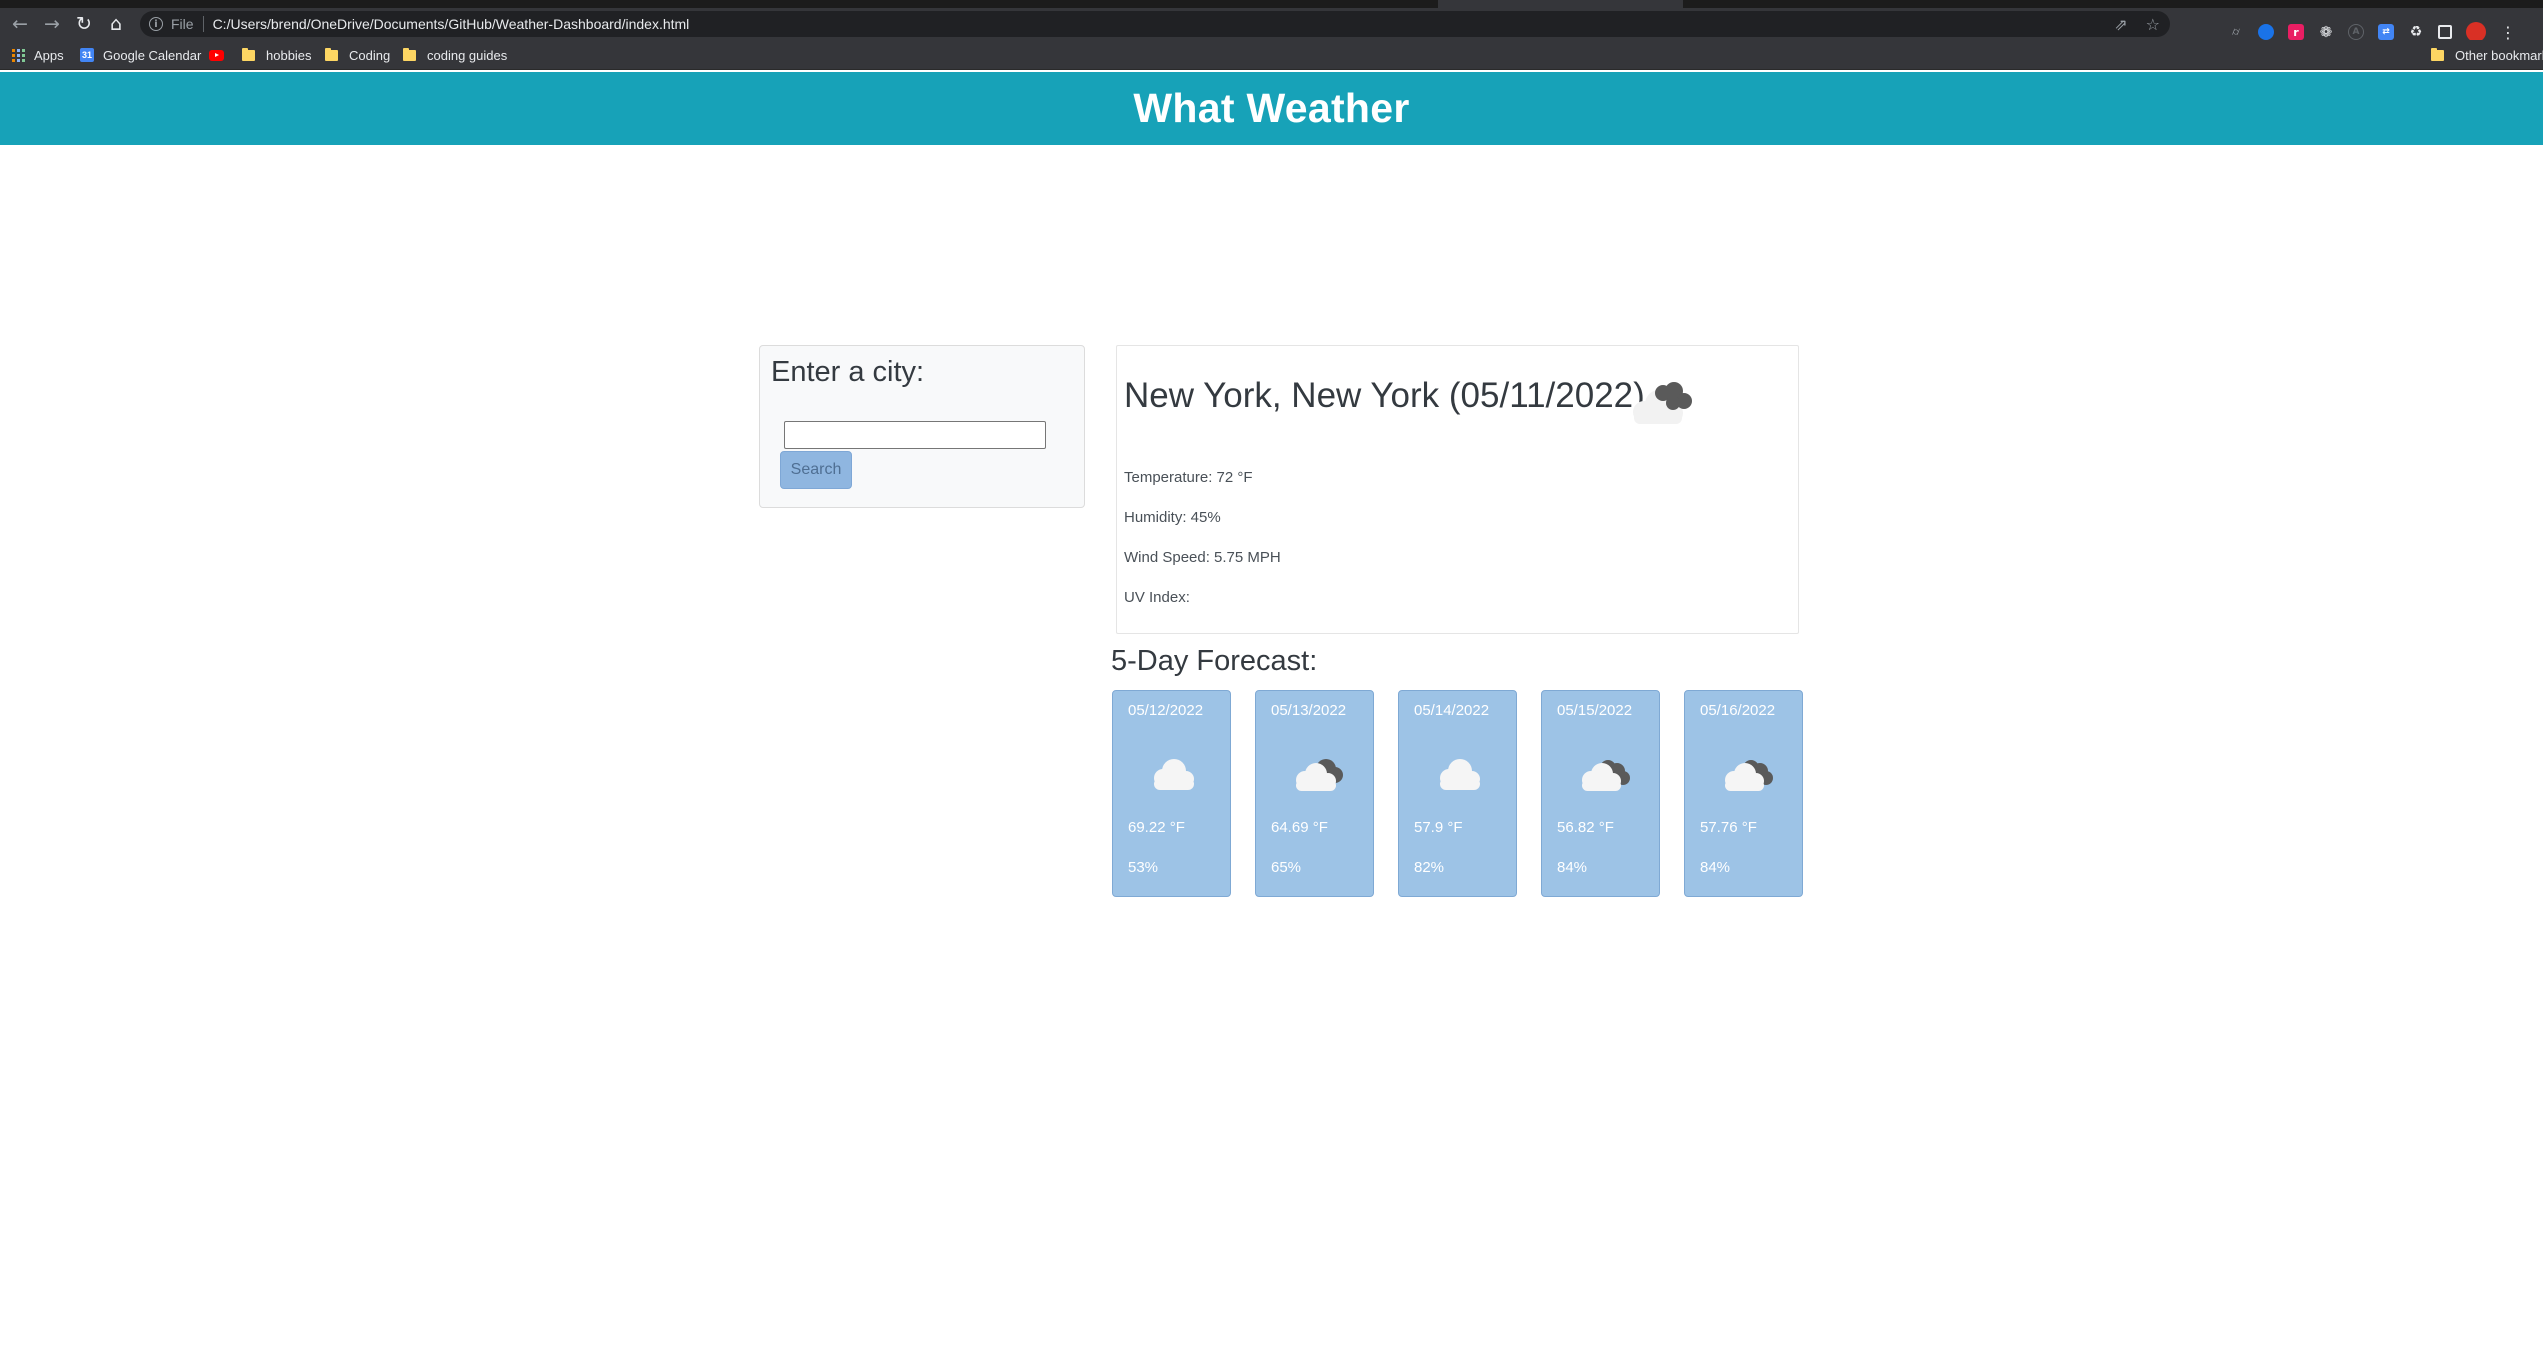 This screenshot has height=1369, width=2543. I want to click on info-icon: i, so click(156, 24).